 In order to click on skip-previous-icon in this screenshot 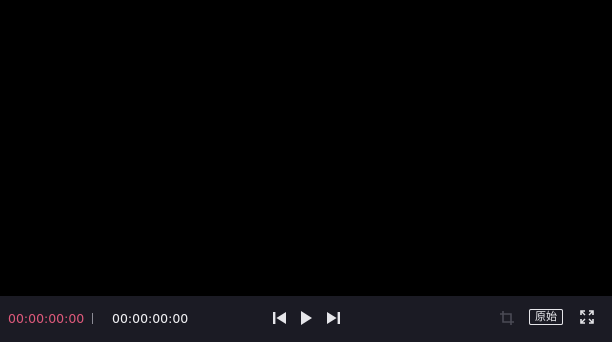, I will do `click(279, 318)`.